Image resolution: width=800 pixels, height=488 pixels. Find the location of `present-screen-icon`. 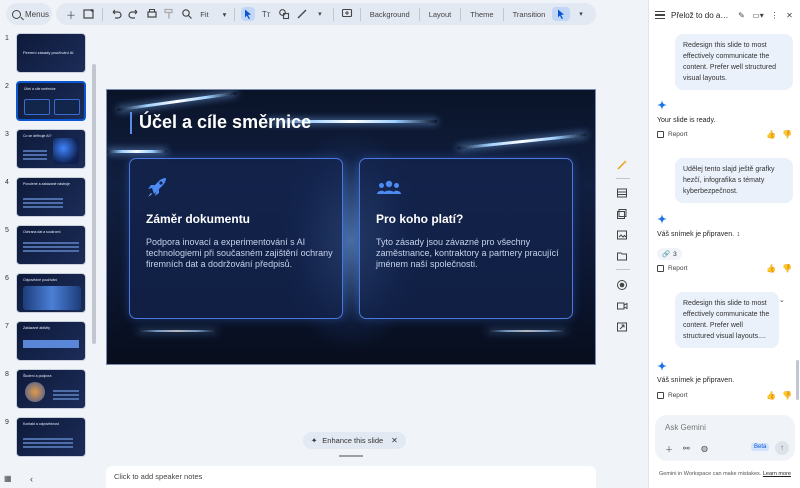

present-screen-icon is located at coordinates (623, 327).